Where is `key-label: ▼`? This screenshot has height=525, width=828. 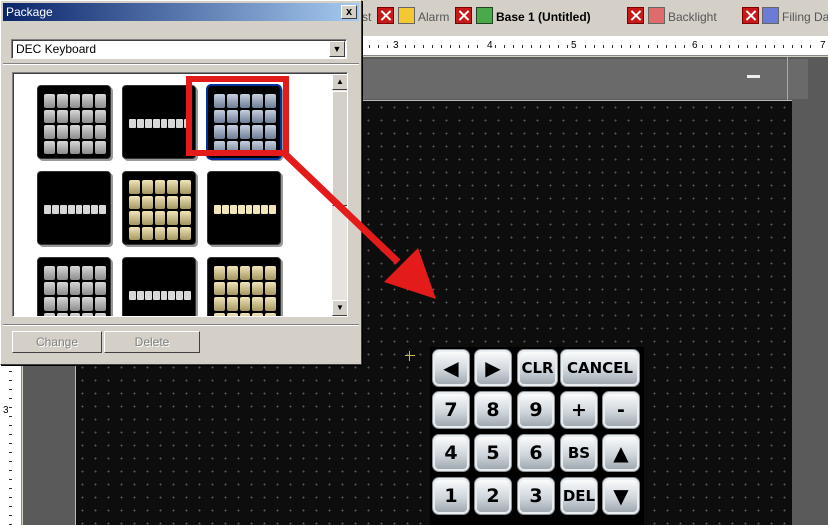 key-label: ▼ is located at coordinates (621, 496).